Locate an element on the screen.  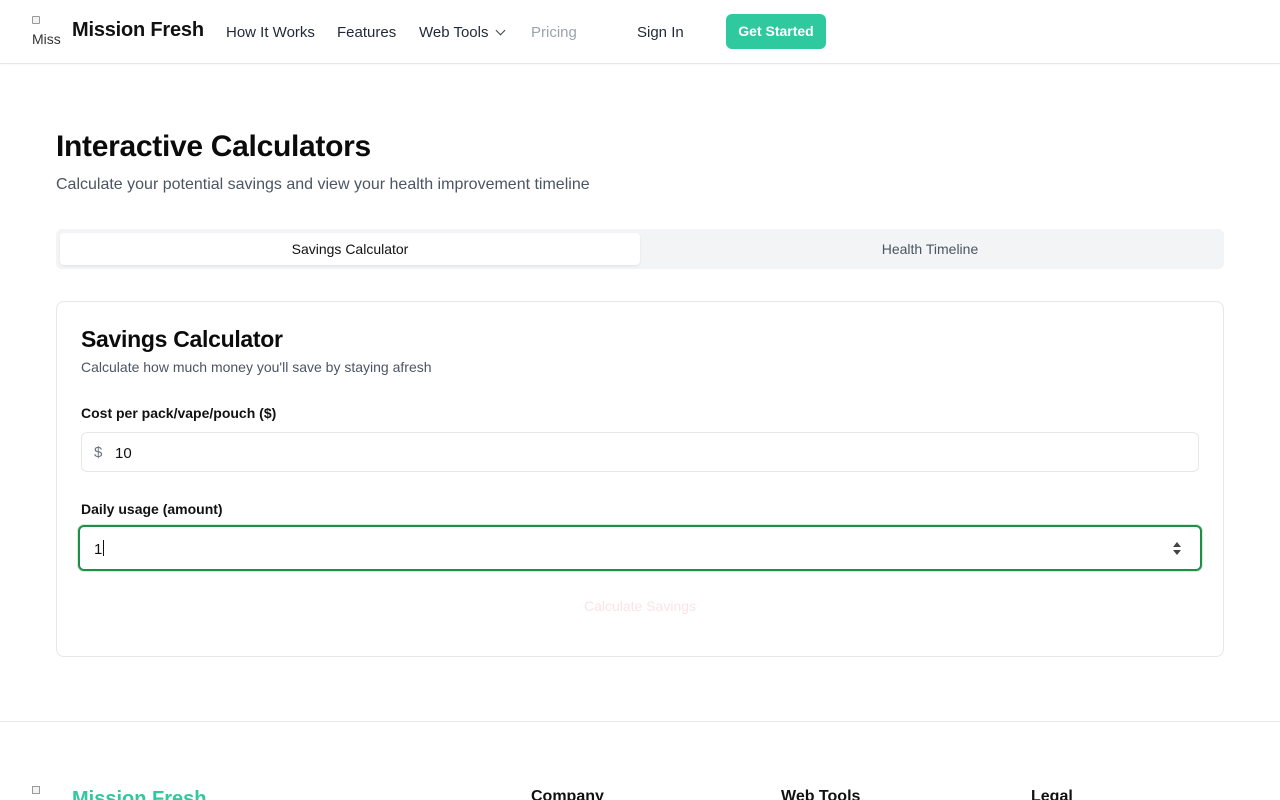
stepper-up-icon is located at coordinates (1177, 544).